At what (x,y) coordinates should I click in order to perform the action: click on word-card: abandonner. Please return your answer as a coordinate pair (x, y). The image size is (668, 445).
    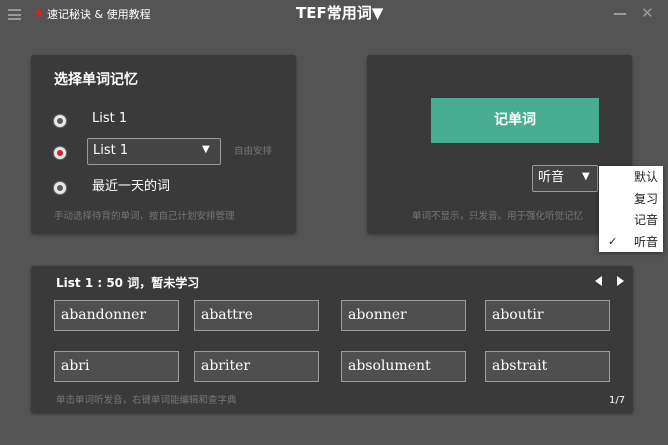
    Looking at the image, I should click on (116, 315).